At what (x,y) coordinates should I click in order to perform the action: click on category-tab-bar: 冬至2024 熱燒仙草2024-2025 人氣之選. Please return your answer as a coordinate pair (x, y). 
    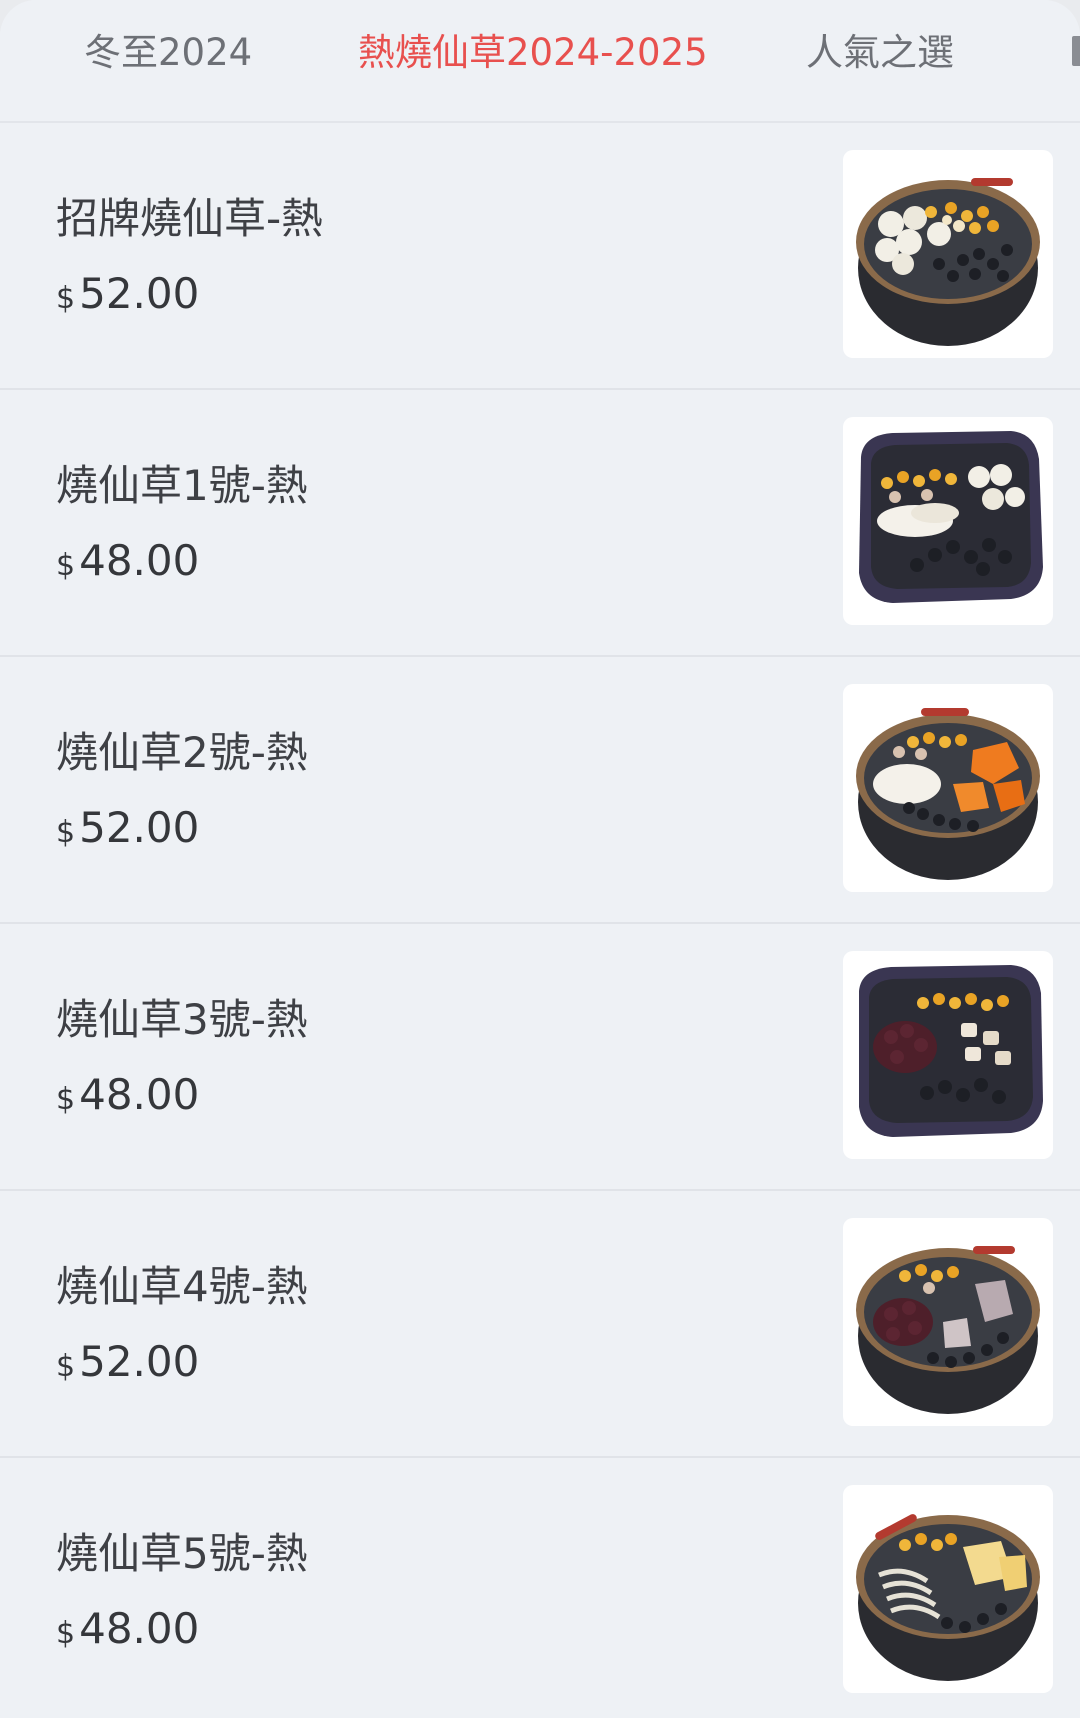
    Looking at the image, I should click on (540, 61).